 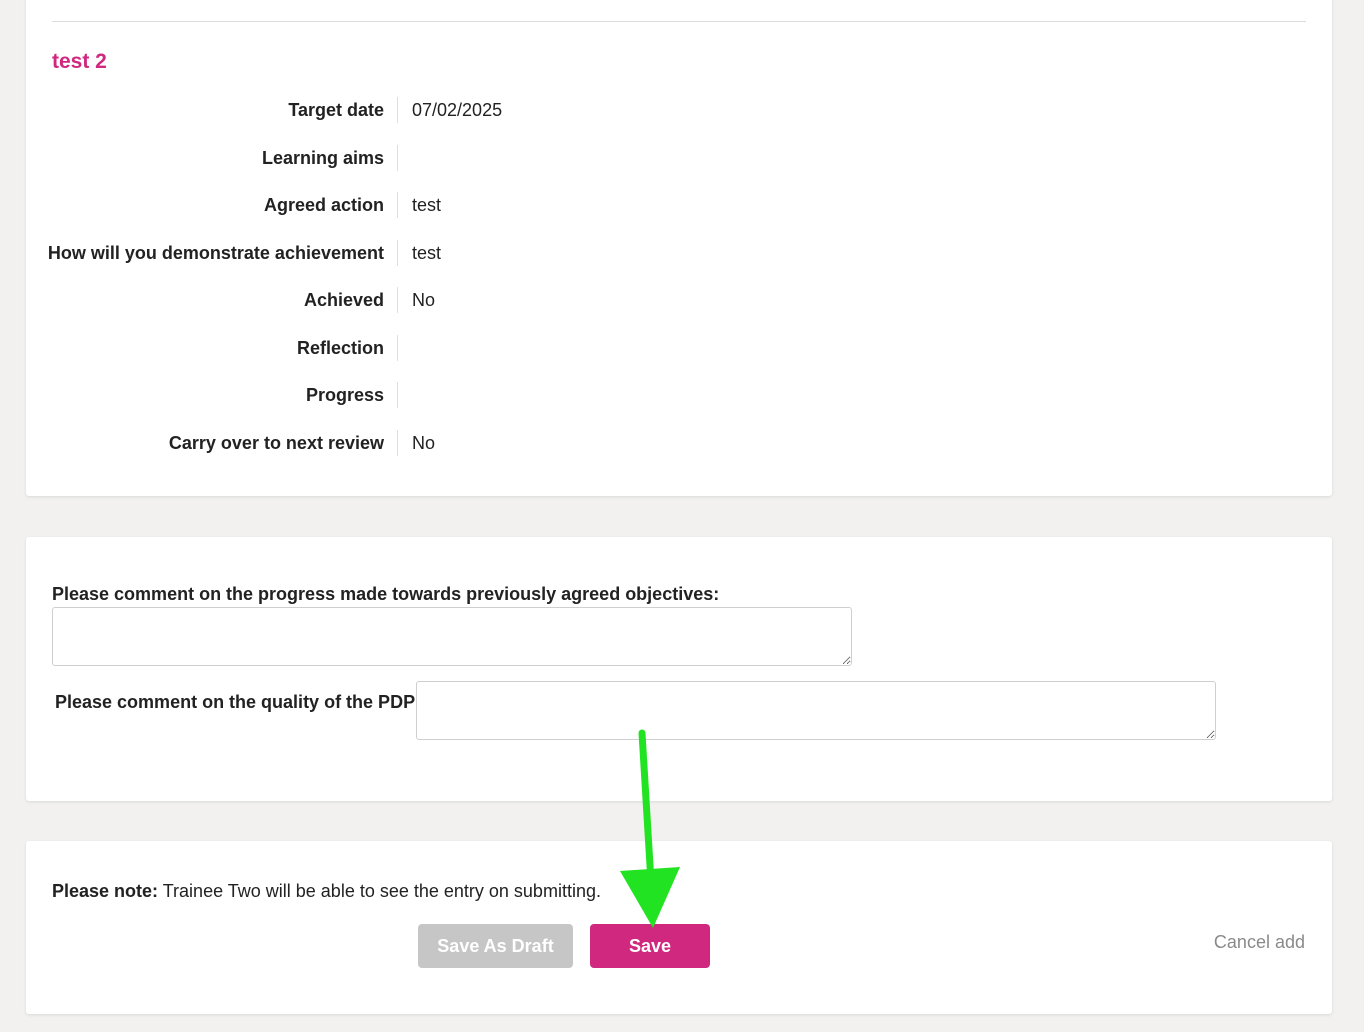 What do you see at coordinates (340, 348) in the screenshot?
I see `detail-label: Reflection` at bounding box center [340, 348].